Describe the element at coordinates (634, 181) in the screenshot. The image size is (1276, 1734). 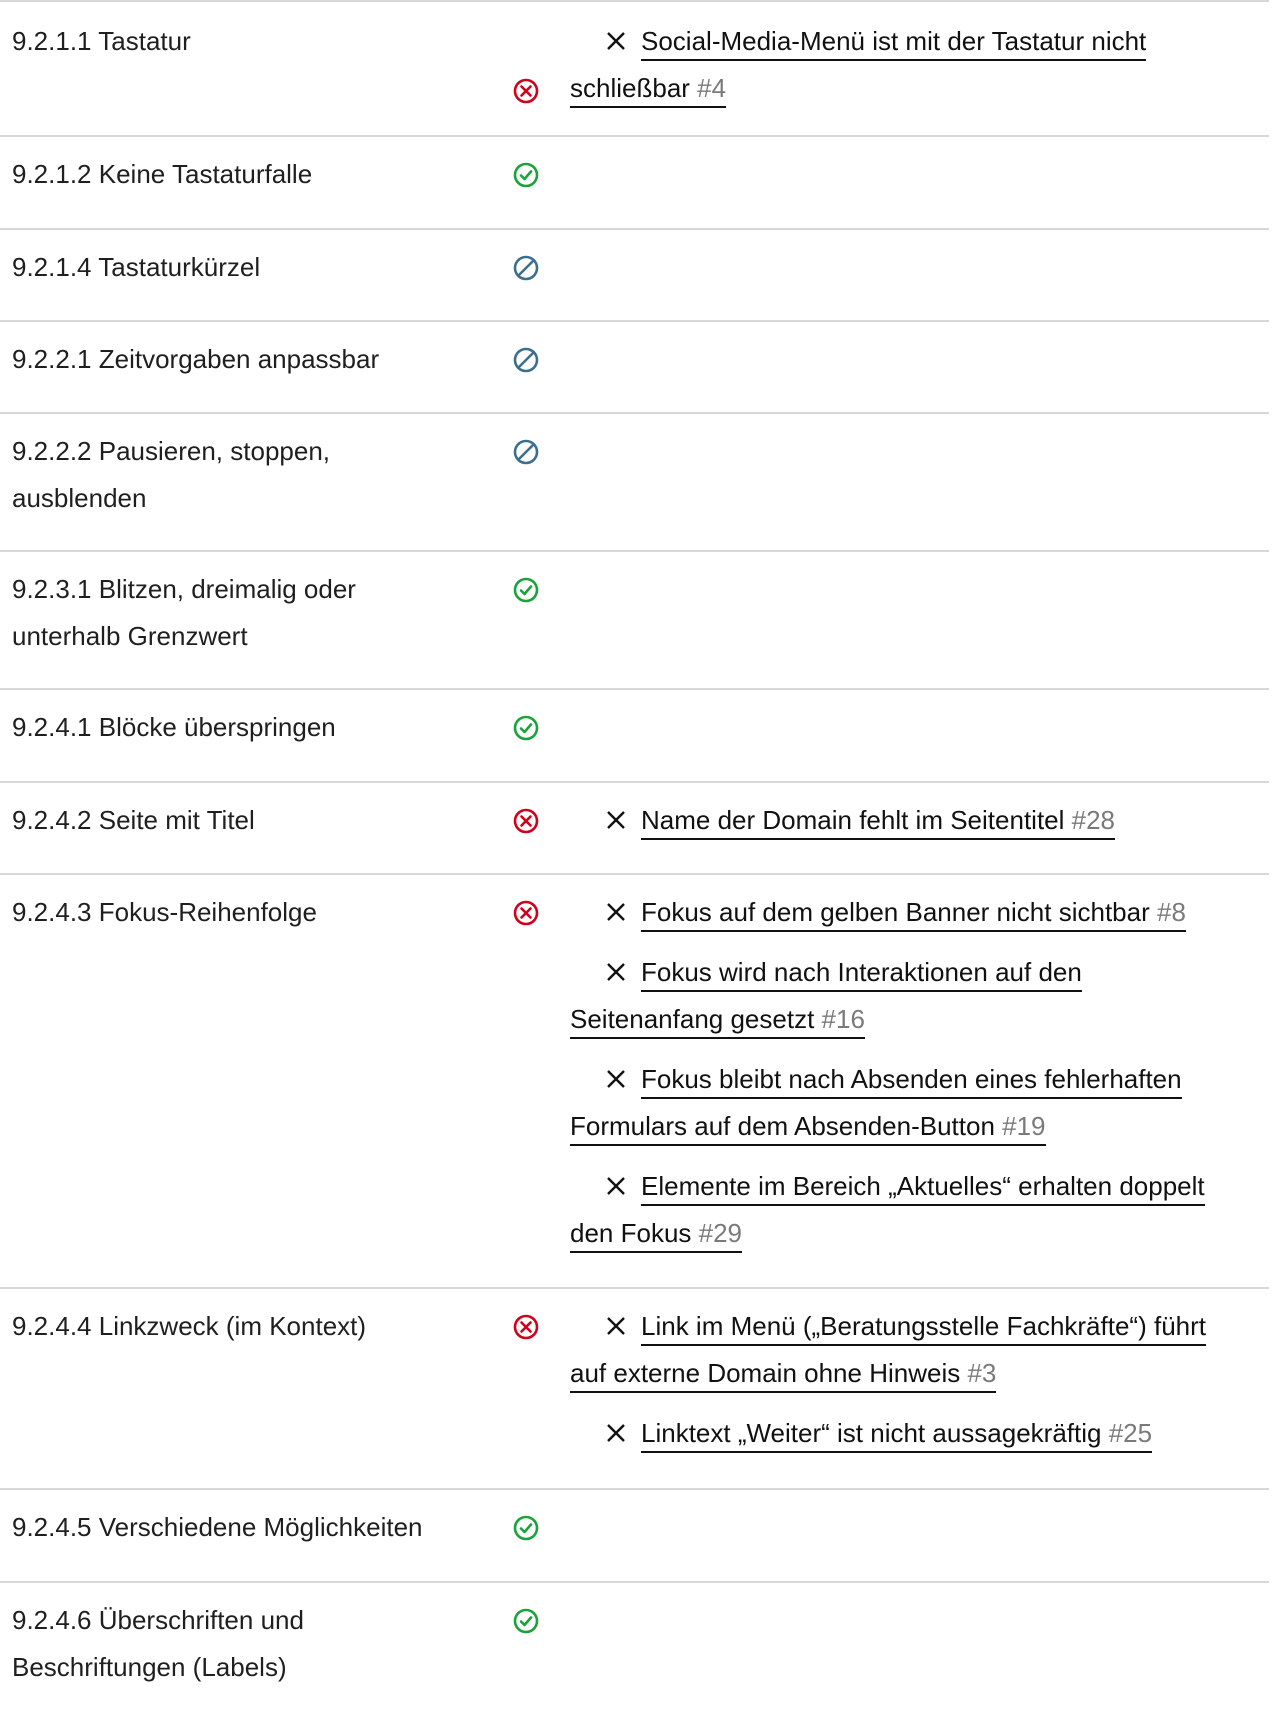
I see `table-row: 9.2.1.2 Keine Tastaturfalle` at that location.